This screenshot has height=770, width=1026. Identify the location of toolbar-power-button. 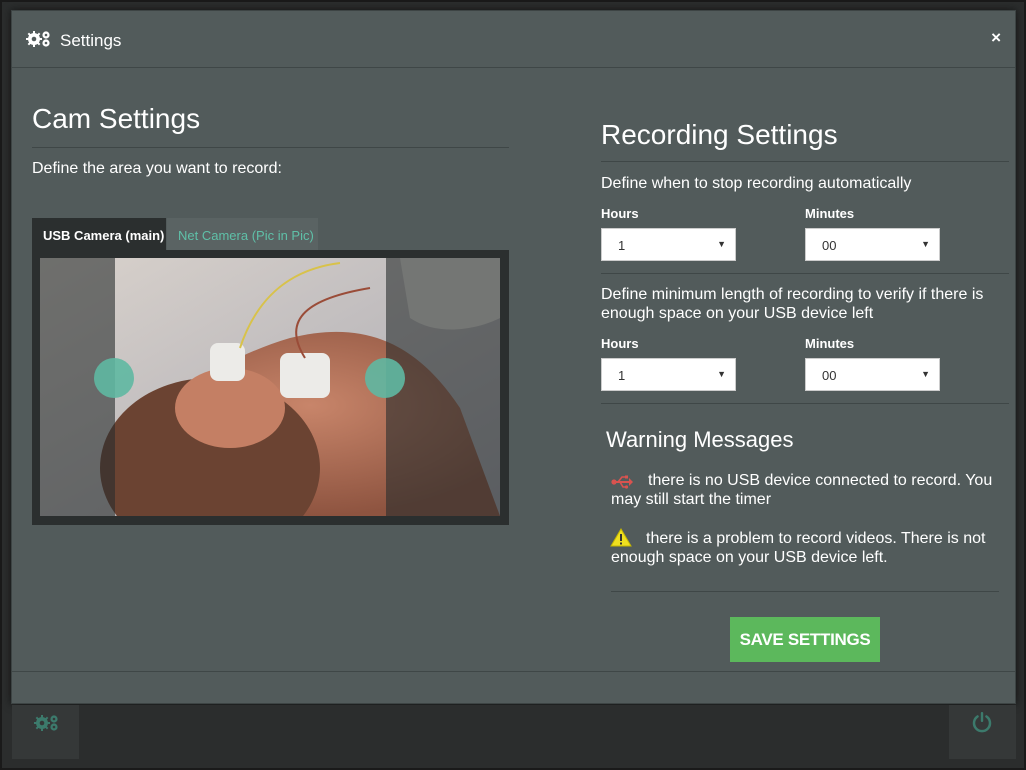
(982, 732).